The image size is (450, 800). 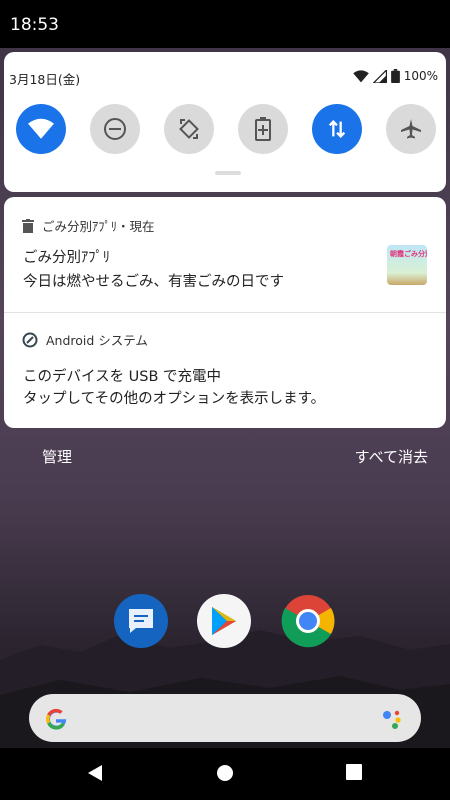 I want to click on notification-text: 今日は燃やせるごみ、有害ごみの日です, so click(x=153, y=282).